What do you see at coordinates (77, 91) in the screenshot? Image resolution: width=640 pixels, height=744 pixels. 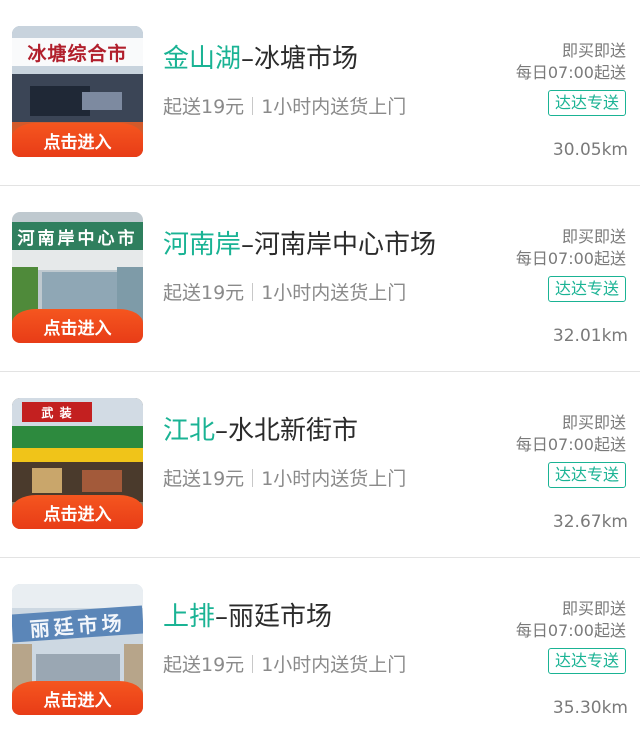 I see `market-thumbnail: 冰塘综合市 点击进入` at bounding box center [77, 91].